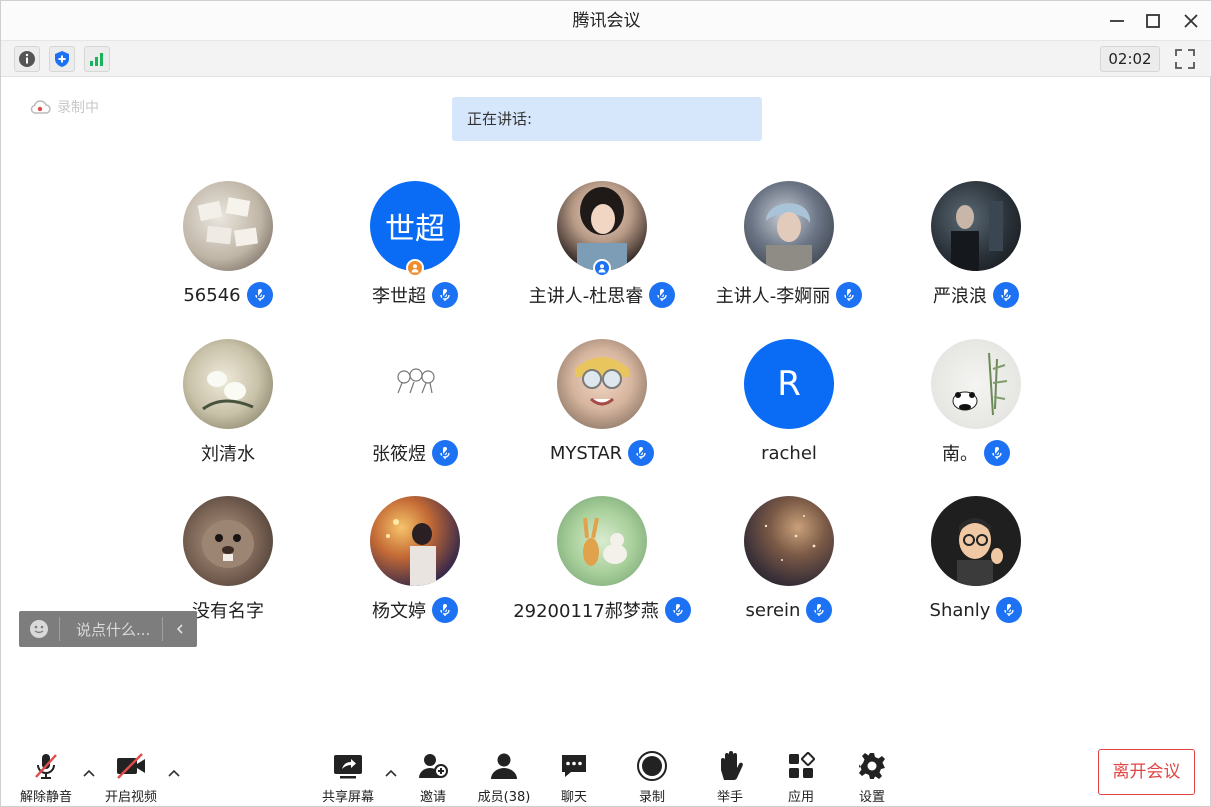 The image size is (1211, 807). Describe the element at coordinates (607, 119) in the screenshot. I see `active-speaker-box: 正在讲话:` at that location.